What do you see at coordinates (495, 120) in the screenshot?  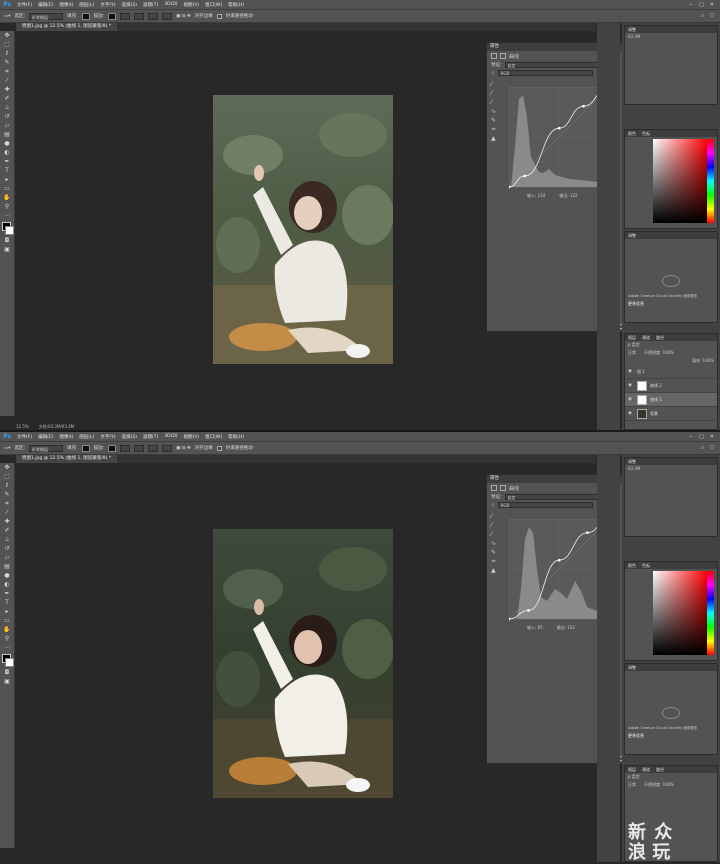 I see `pencil-icon: ✎` at bounding box center [495, 120].